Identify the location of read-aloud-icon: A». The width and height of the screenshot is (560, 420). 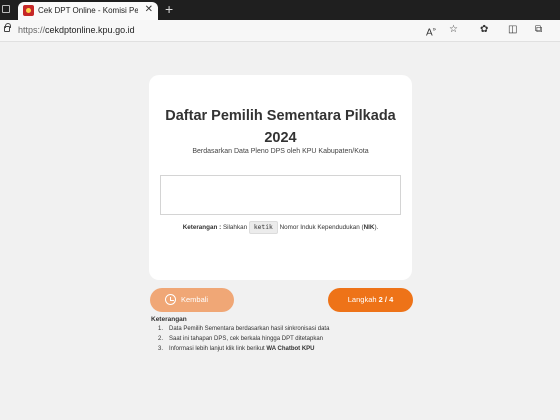
(431, 31).